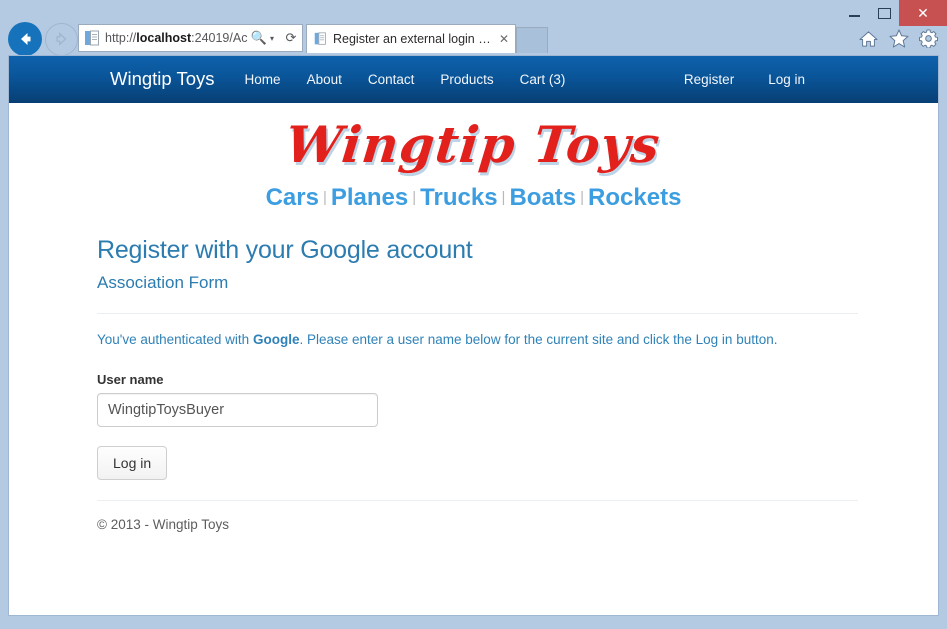  I want to click on forward-arrow-icon, so click(61, 39).